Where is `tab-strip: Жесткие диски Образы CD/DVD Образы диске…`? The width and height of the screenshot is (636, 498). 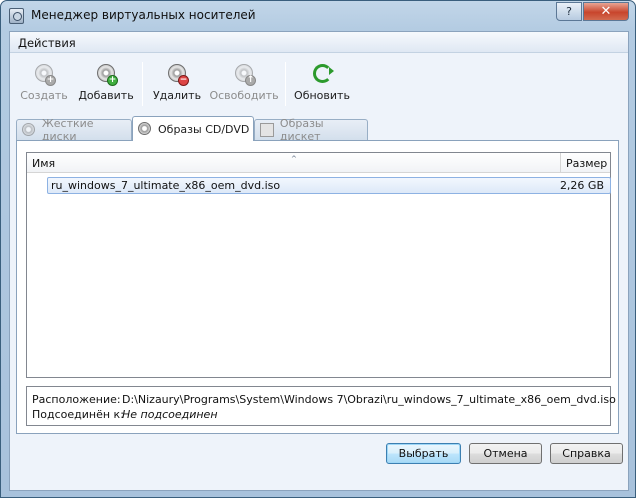 tab-strip: Жесткие диски Образы CD/DVD Образы диске… is located at coordinates (316, 129).